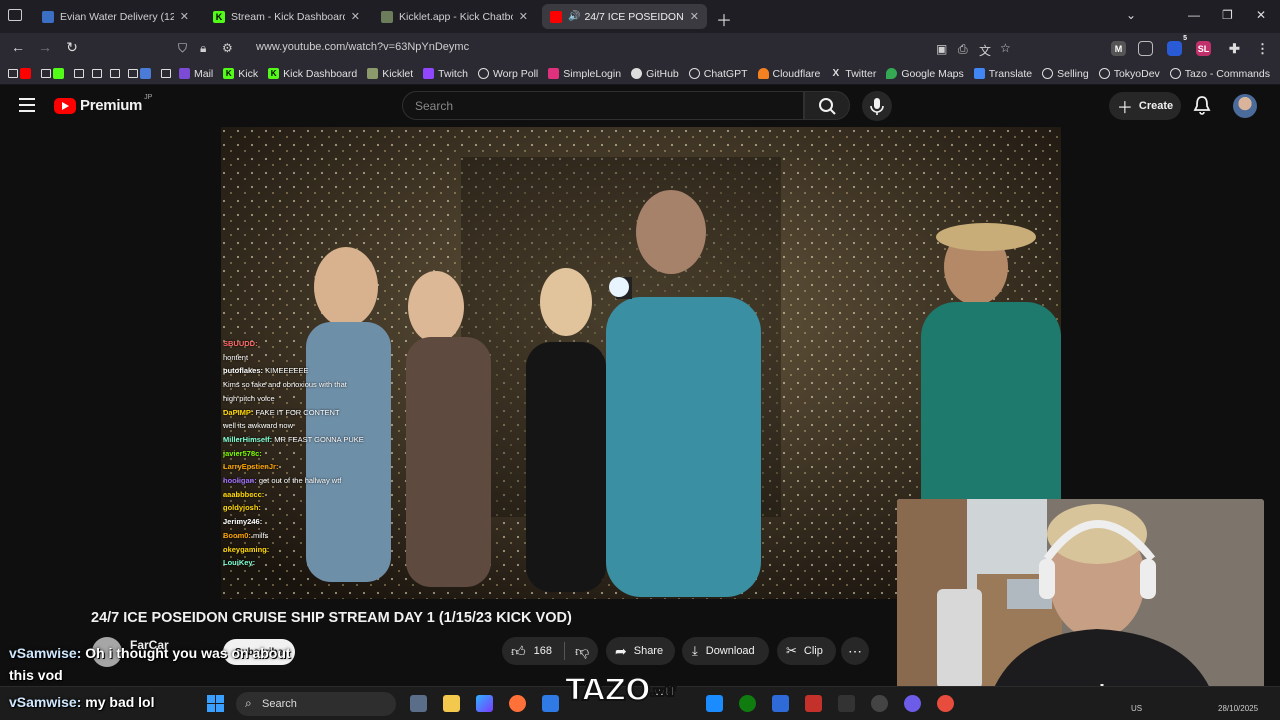 This screenshot has height=720, width=1280. I want to click on epic-games-icon, so click(846, 703).